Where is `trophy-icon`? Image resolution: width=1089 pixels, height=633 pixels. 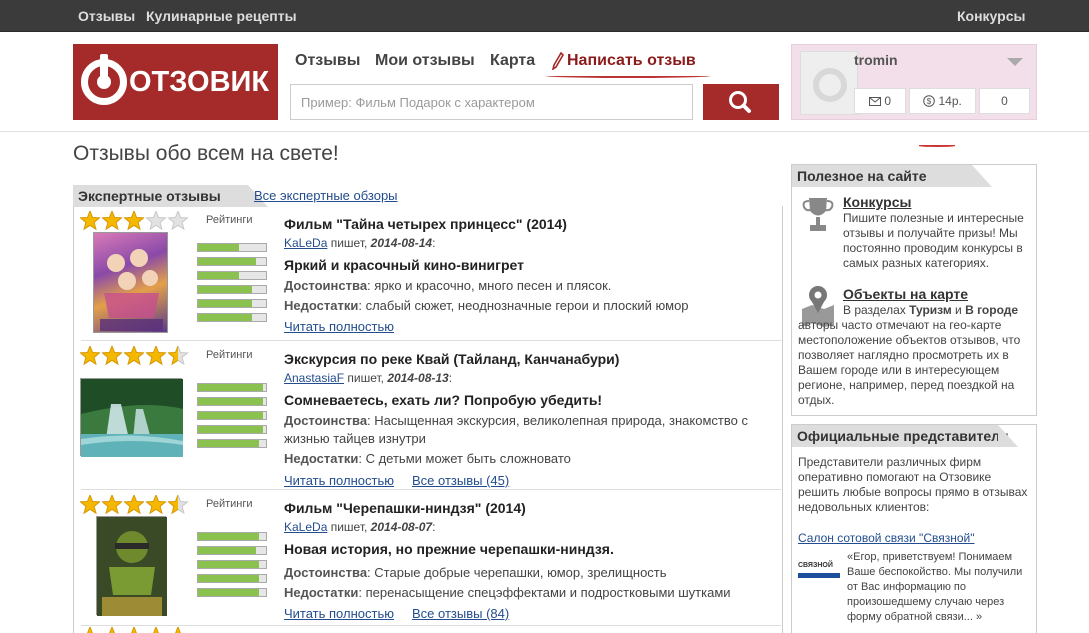 trophy-icon is located at coordinates (818, 214).